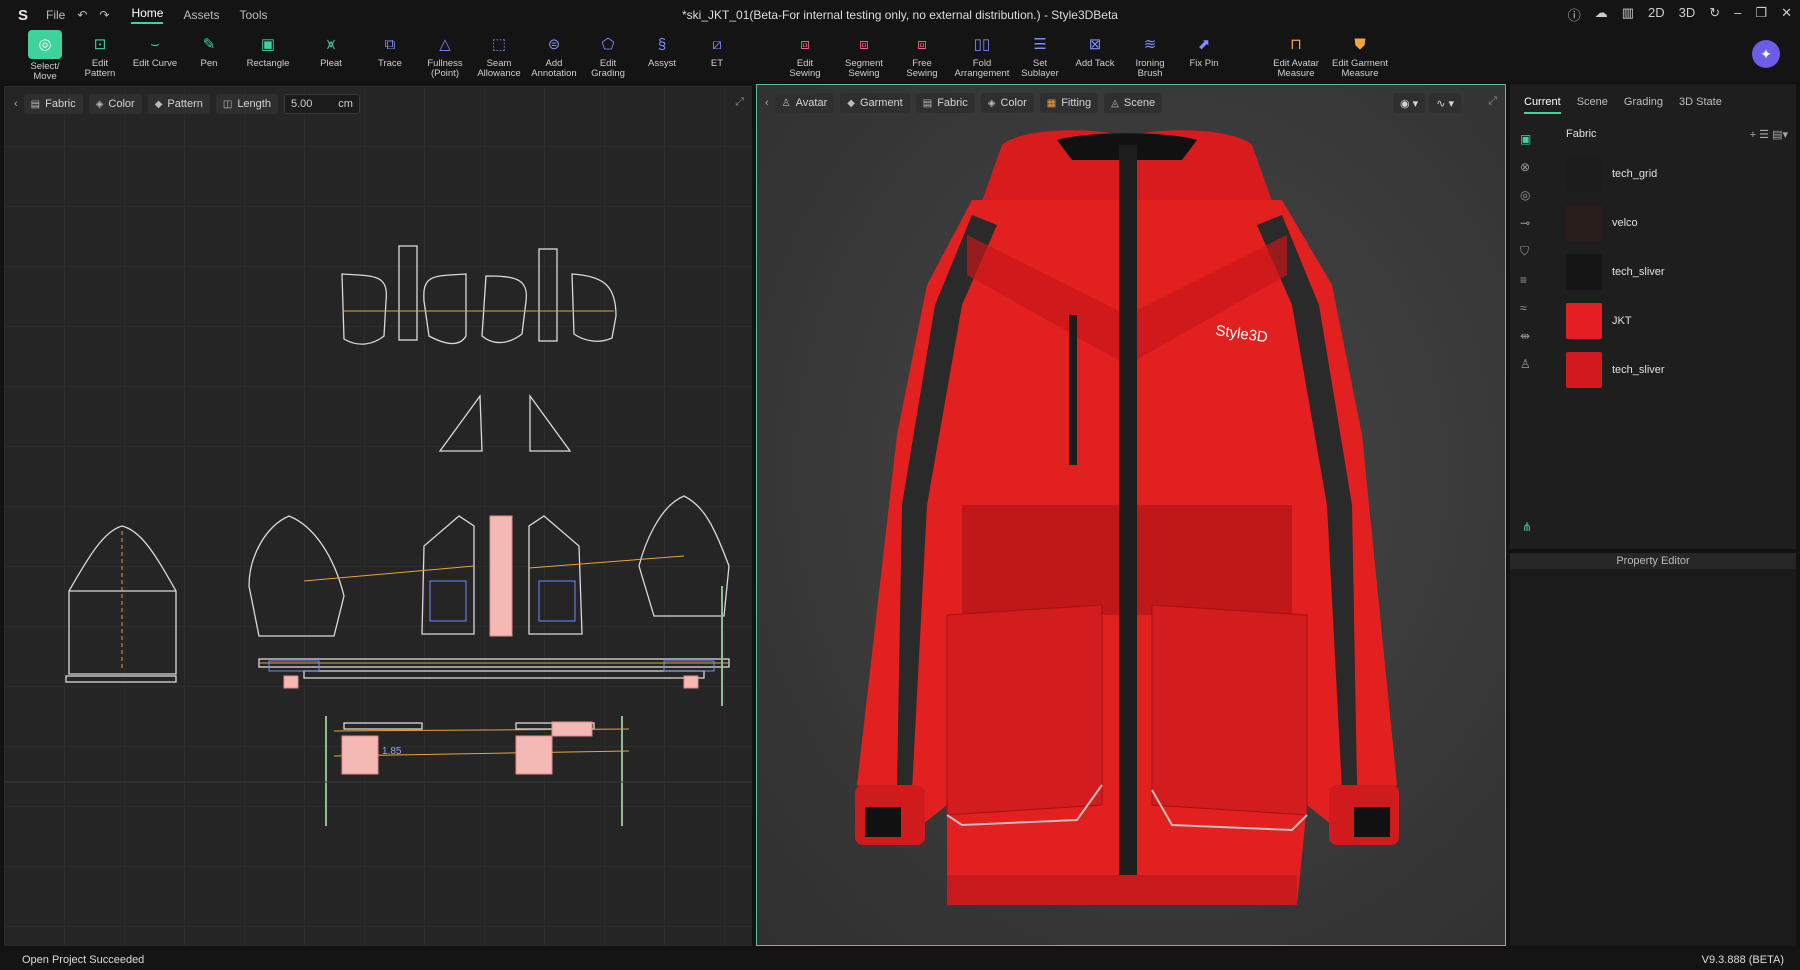 Image resolution: width=1800 pixels, height=970 pixels. I want to click on category-icons: ▣ ⊗ ◎ ⊸ ⛉ ≡ ≈ ⇹ ♙, so click(1525, 251).